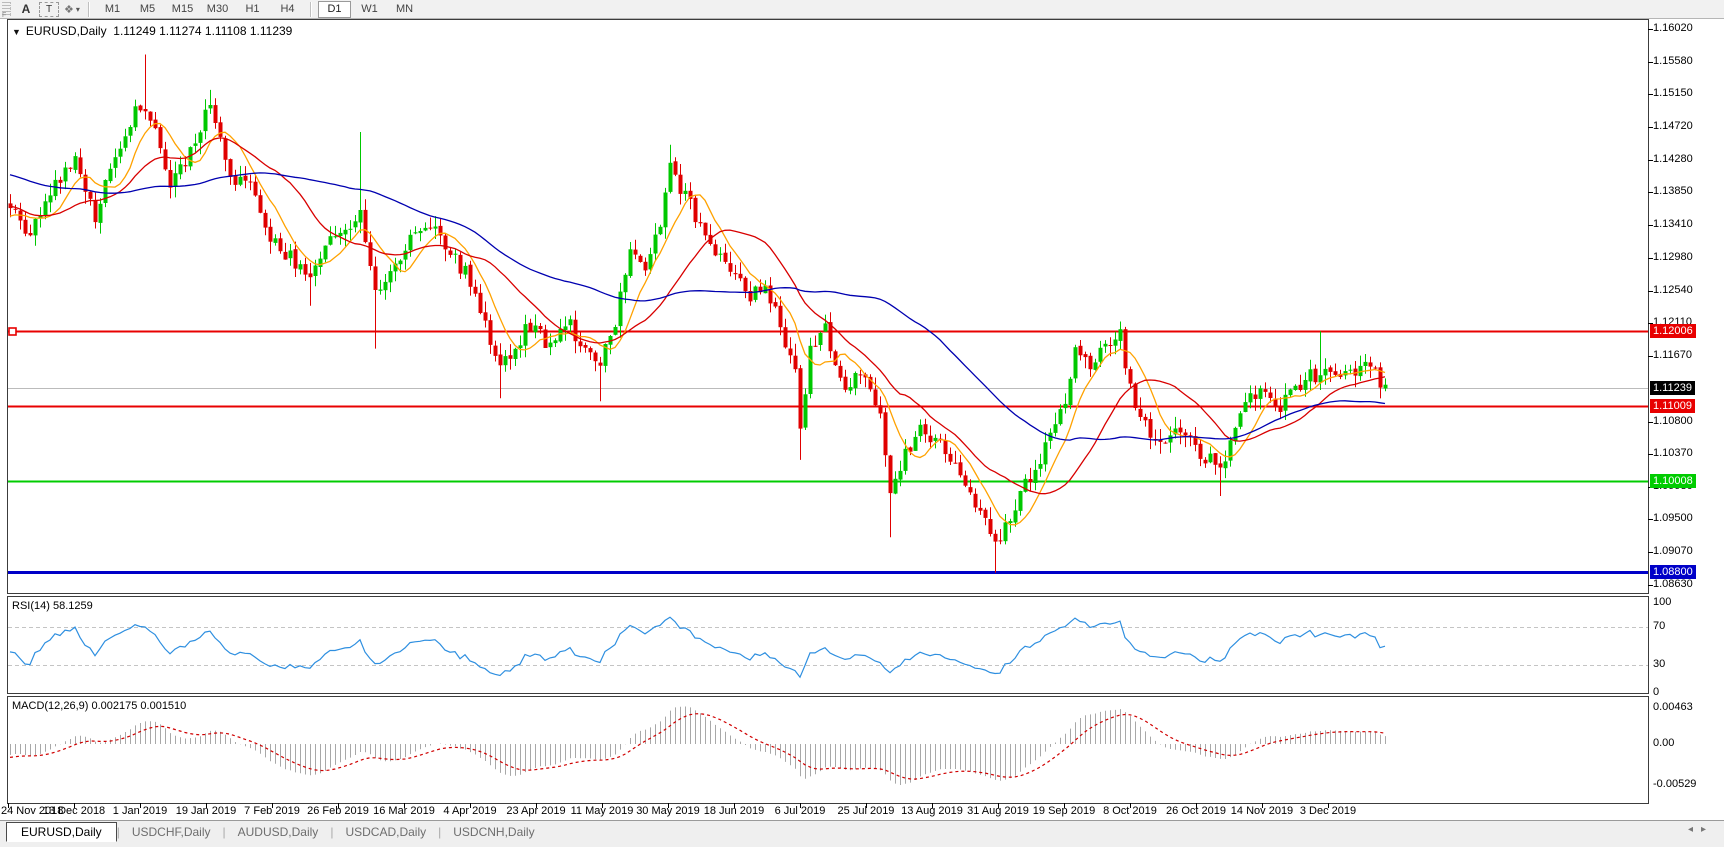  Describe the element at coordinates (385, 832) in the screenshot. I see `symbol-tab-3: USDCAD,Daily` at that location.